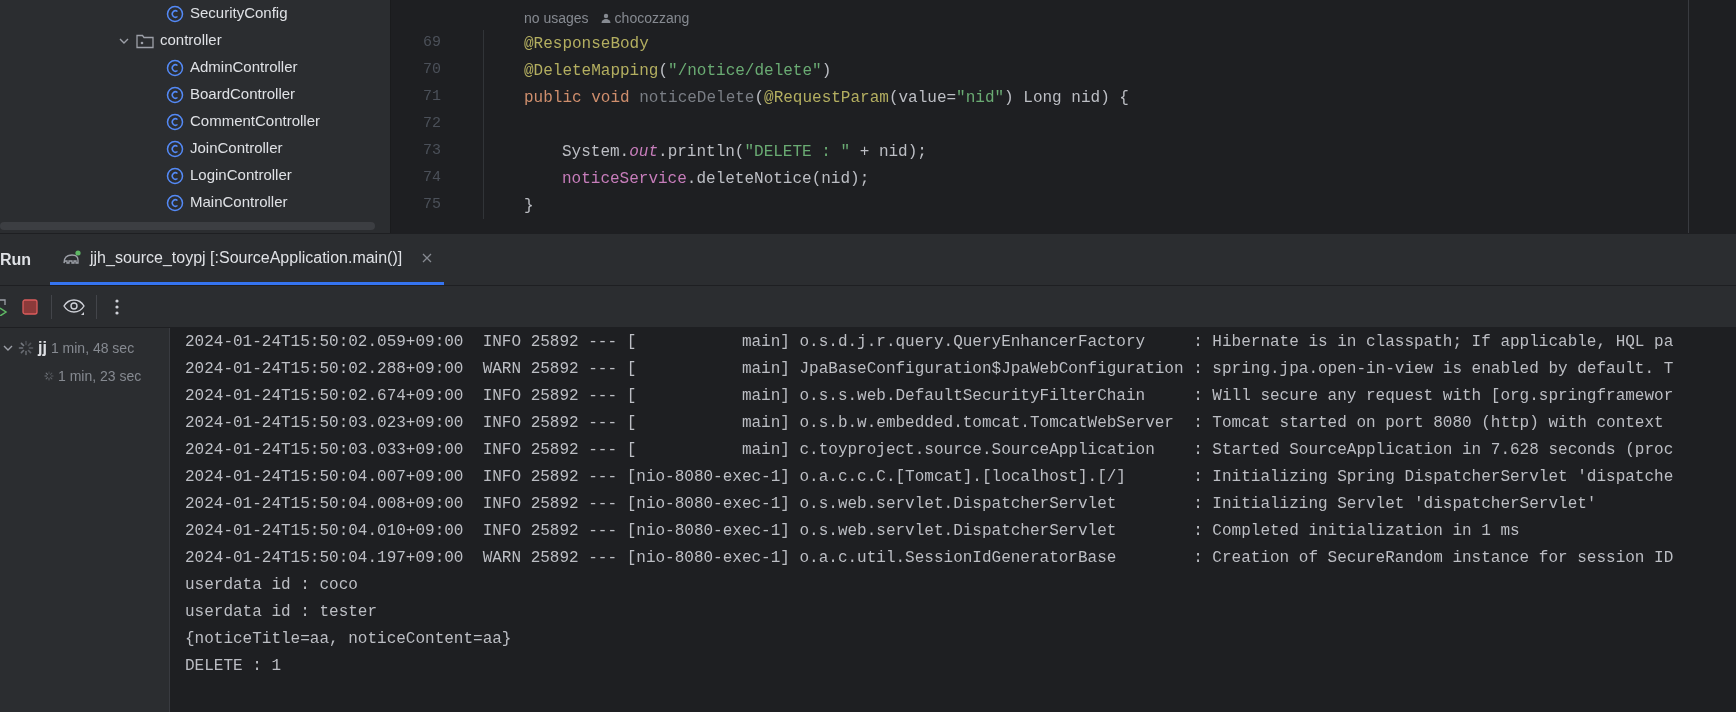  I want to click on class-label: BoardController, so click(243, 94).